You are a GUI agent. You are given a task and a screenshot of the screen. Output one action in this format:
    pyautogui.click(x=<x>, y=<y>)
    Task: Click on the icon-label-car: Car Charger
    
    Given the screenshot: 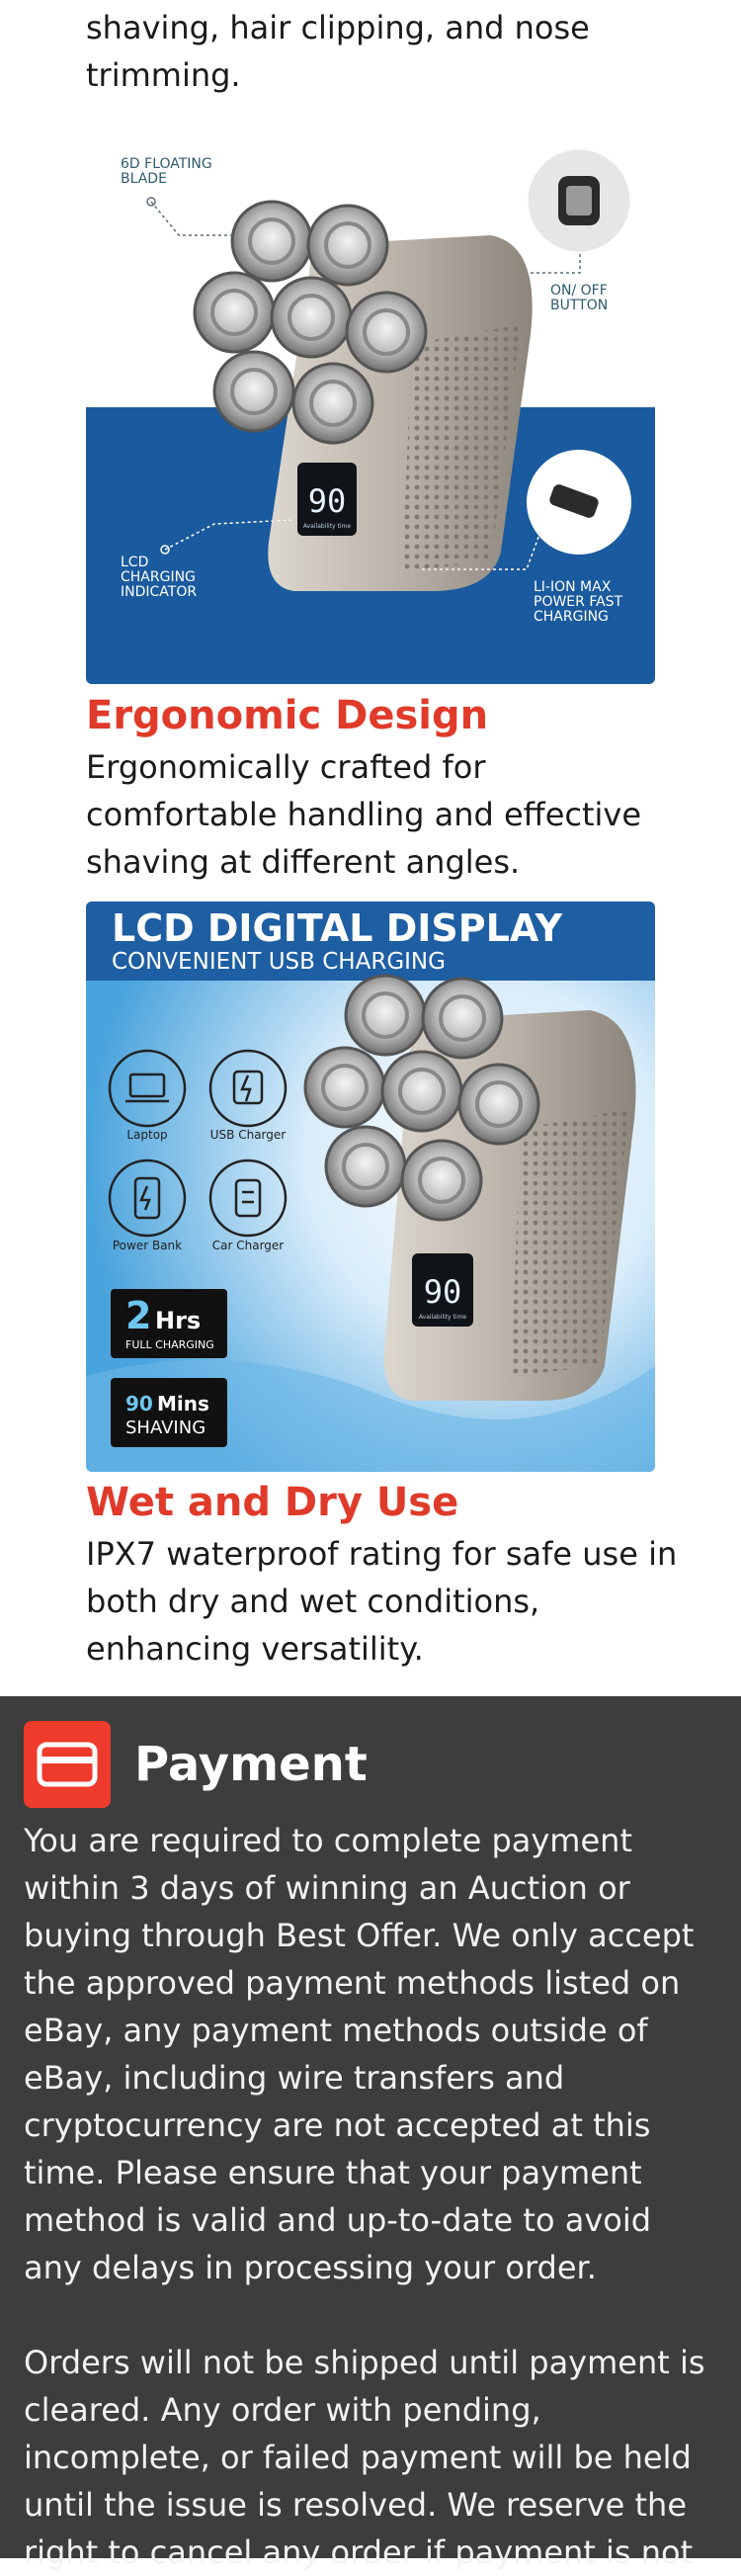 What is the action you would take?
    pyautogui.click(x=248, y=1245)
    